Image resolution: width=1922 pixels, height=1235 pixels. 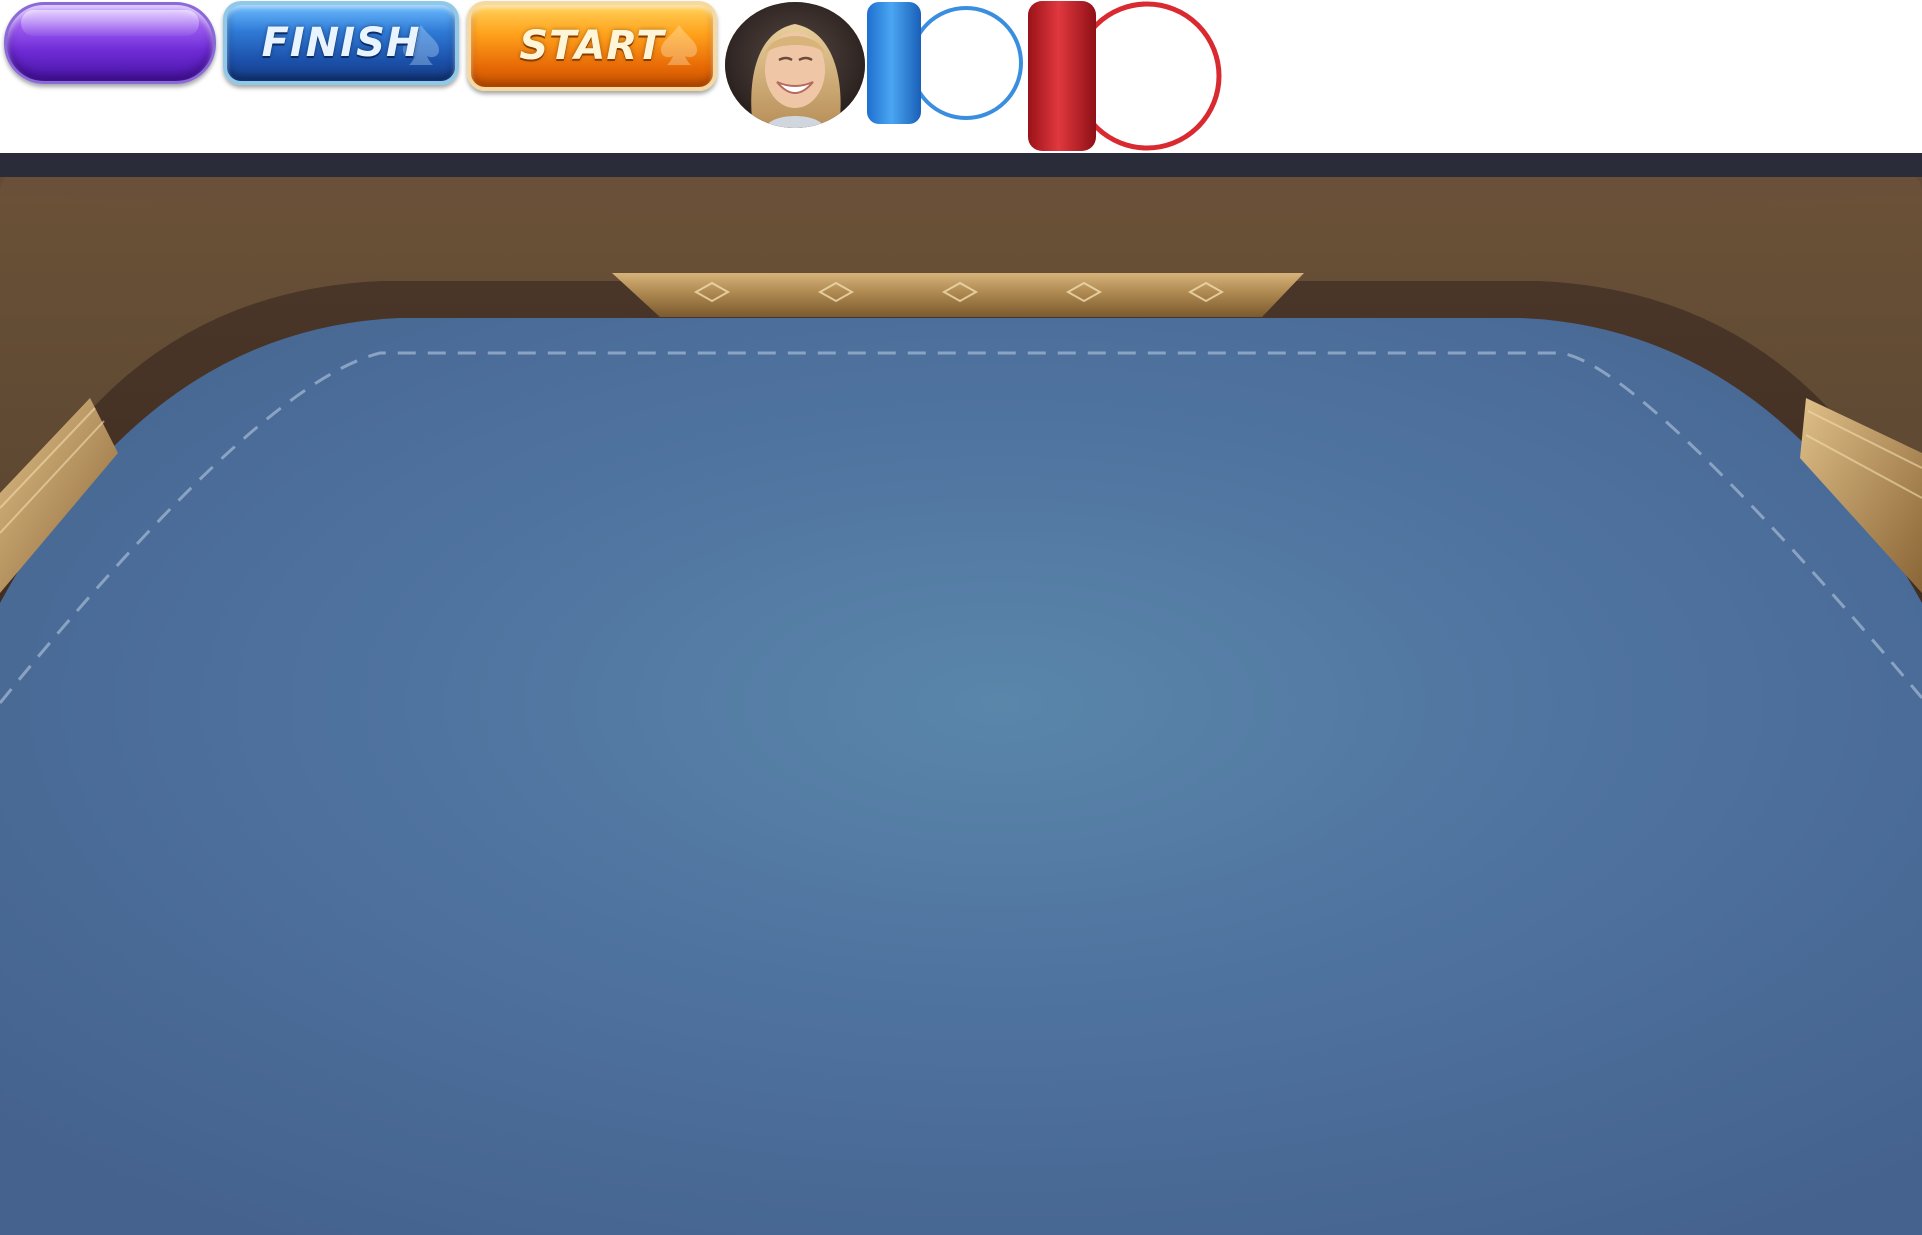 I want to click on spade-icon, so click(x=679, y=45).